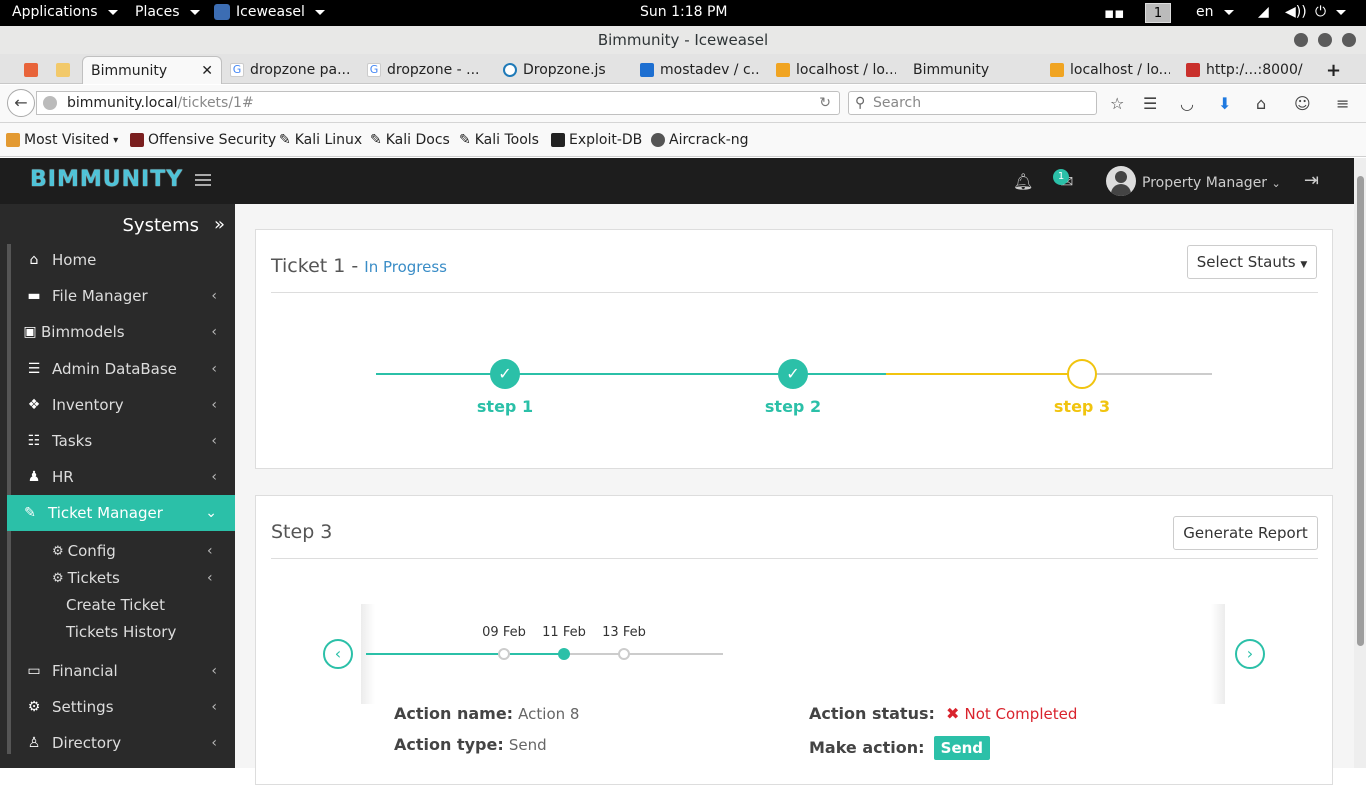  I want to click on select-status-button: Select Stauts ▼, so click(1252, 262).